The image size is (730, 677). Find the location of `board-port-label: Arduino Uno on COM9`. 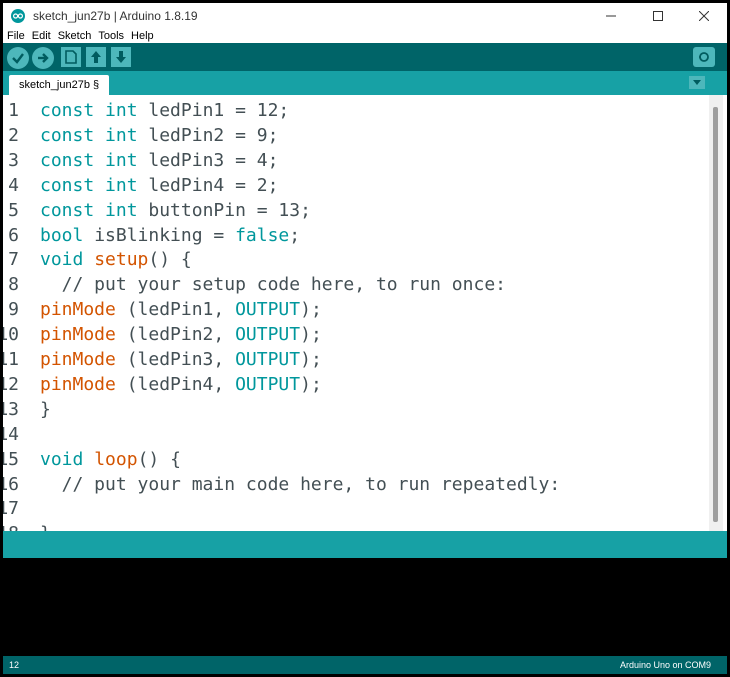

board-port-label: Arduino Uno on COM9 is located at coordinates (665, 665).